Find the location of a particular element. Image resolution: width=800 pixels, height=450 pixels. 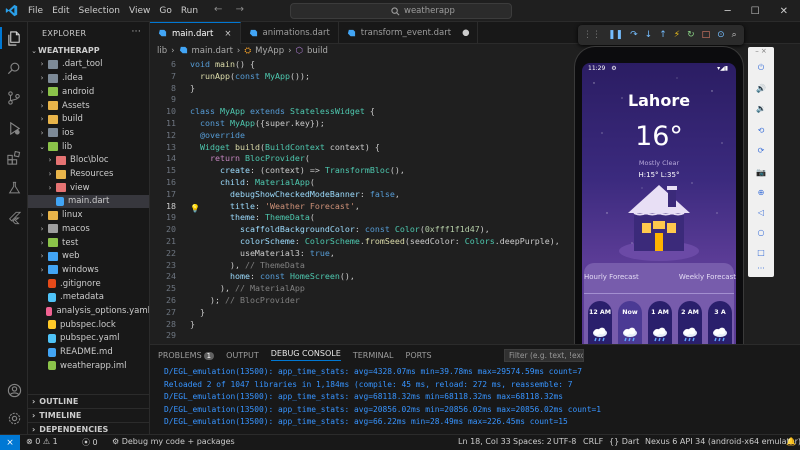

section-timeline: › TIMELINE is located at coordinates (88, 415).